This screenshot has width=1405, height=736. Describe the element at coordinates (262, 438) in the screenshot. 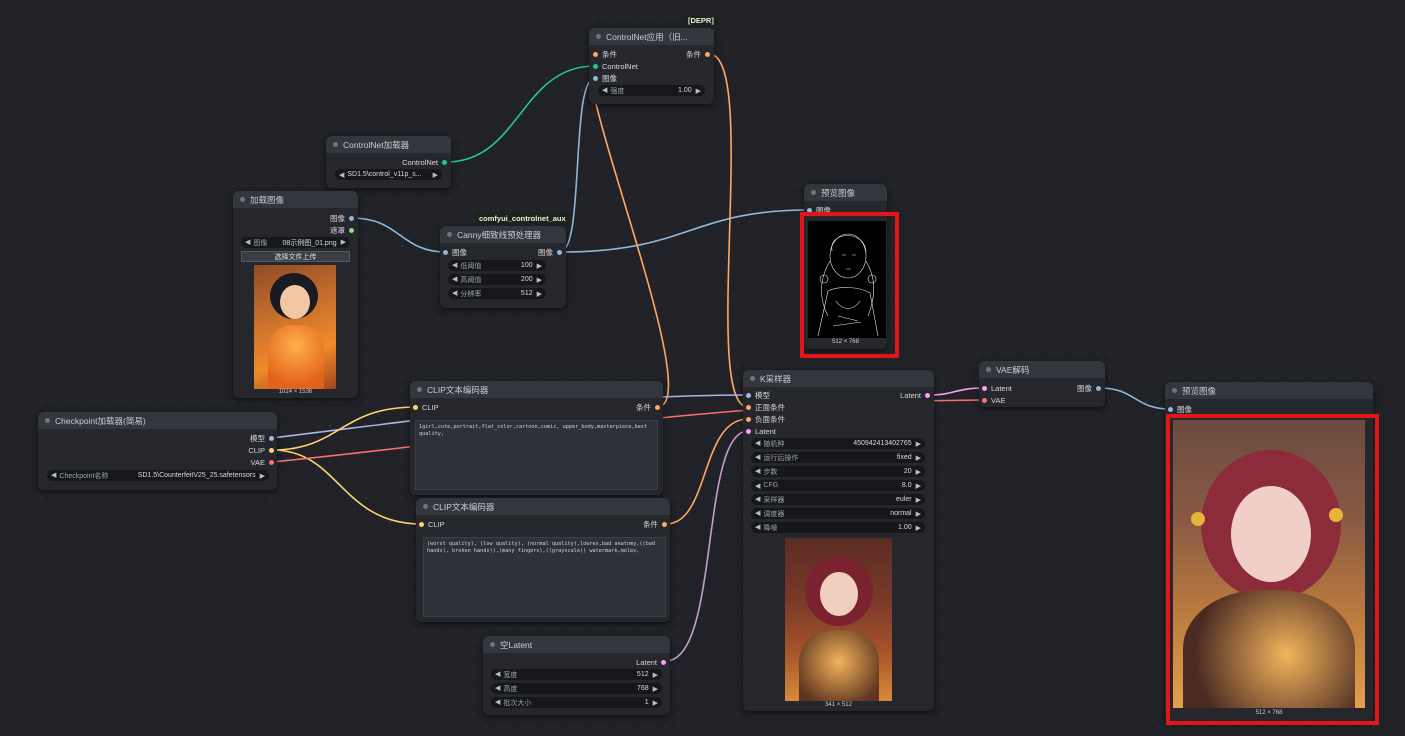

I see `output-model: 模型` at that location.